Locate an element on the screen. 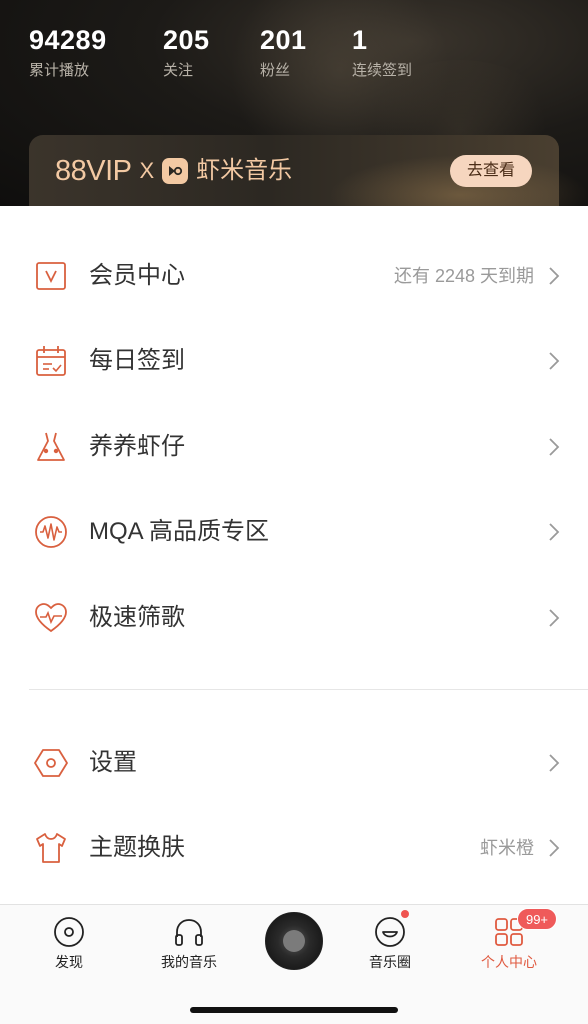 Image resolution: width=588 pixels, height=1024 pixels. menu-item-label: MQA 高品质专区 is located at coordinates (179, 531).